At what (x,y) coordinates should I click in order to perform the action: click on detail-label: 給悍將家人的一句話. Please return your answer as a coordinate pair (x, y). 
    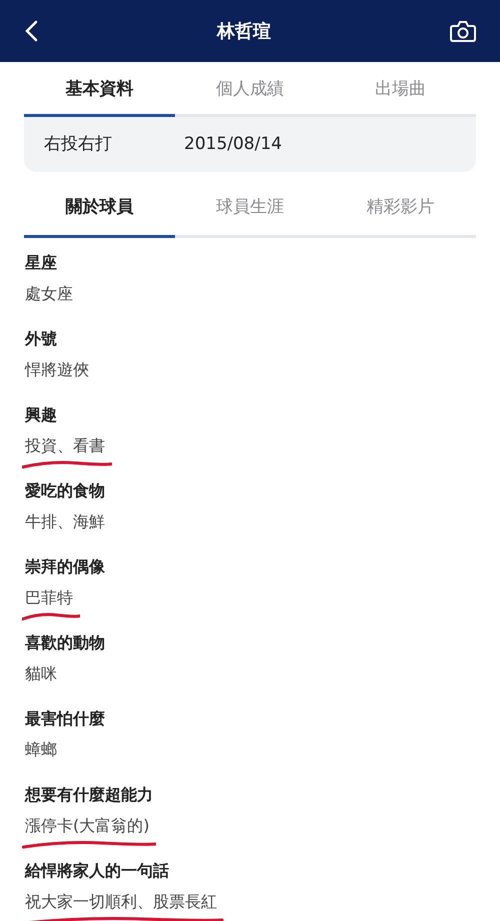
    Looking at the image, I should click on (97, 871).